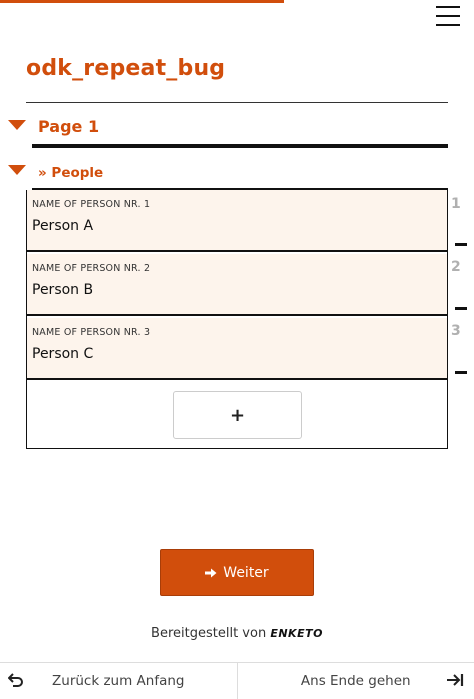 The width and height of the screenshot is (474, 699). What do you see at coordinates (211, 573) in the screenshot?
I see `arrow-right-icon` at bounding box center [211, 573].